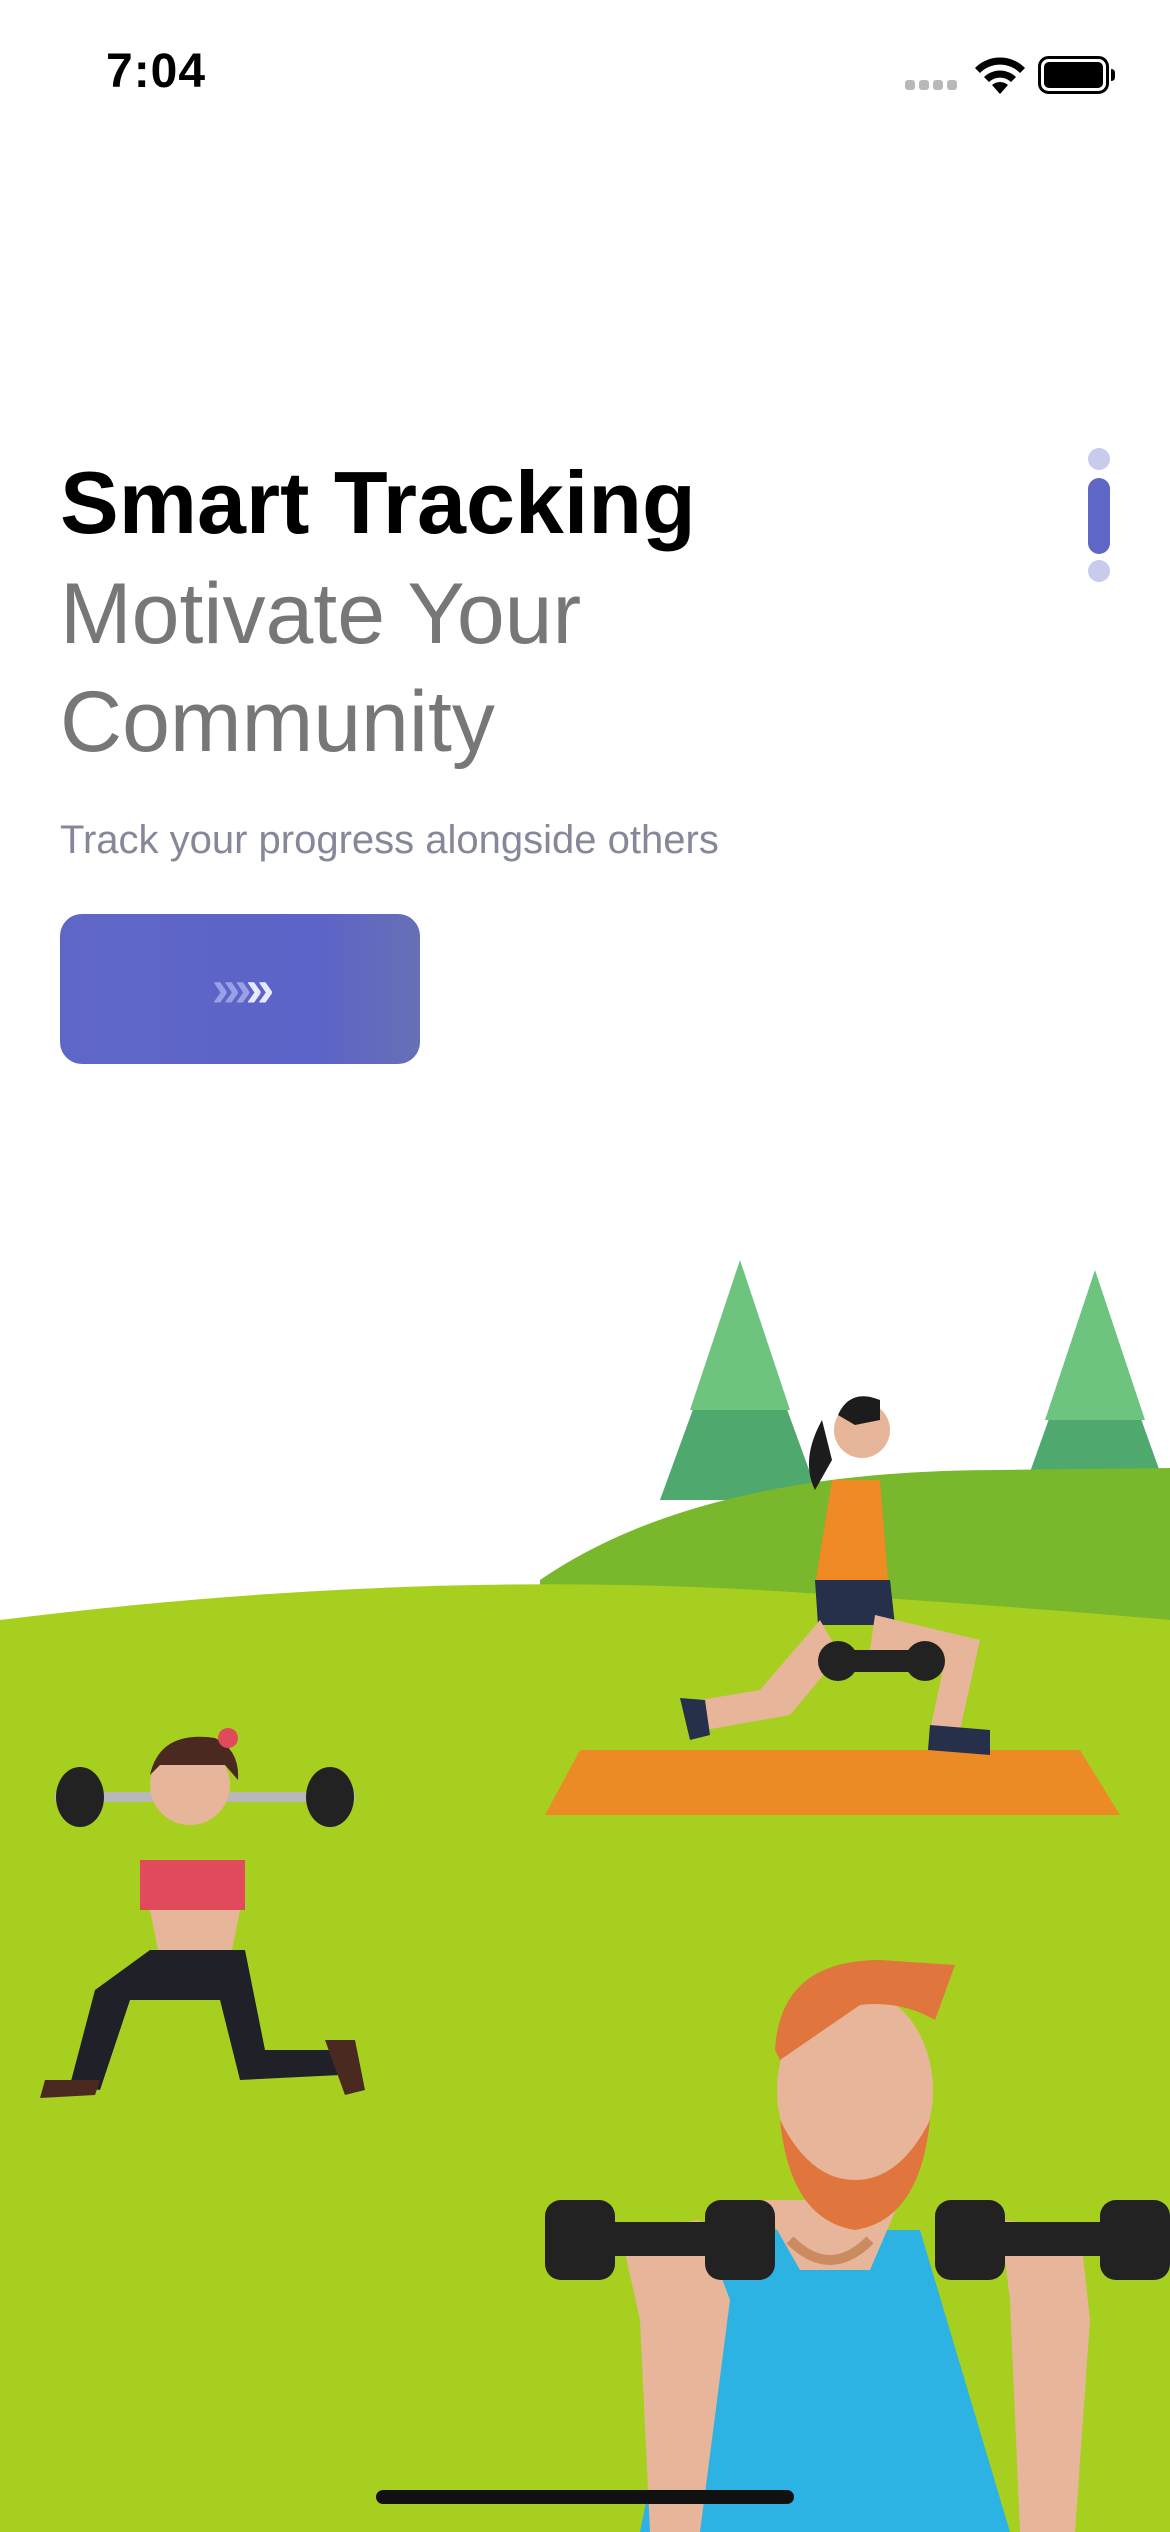 The image size is (1170, 2532). Describe the element at coordinates (1076, 75) in the screenshot. I see `battery-icon` at that location.